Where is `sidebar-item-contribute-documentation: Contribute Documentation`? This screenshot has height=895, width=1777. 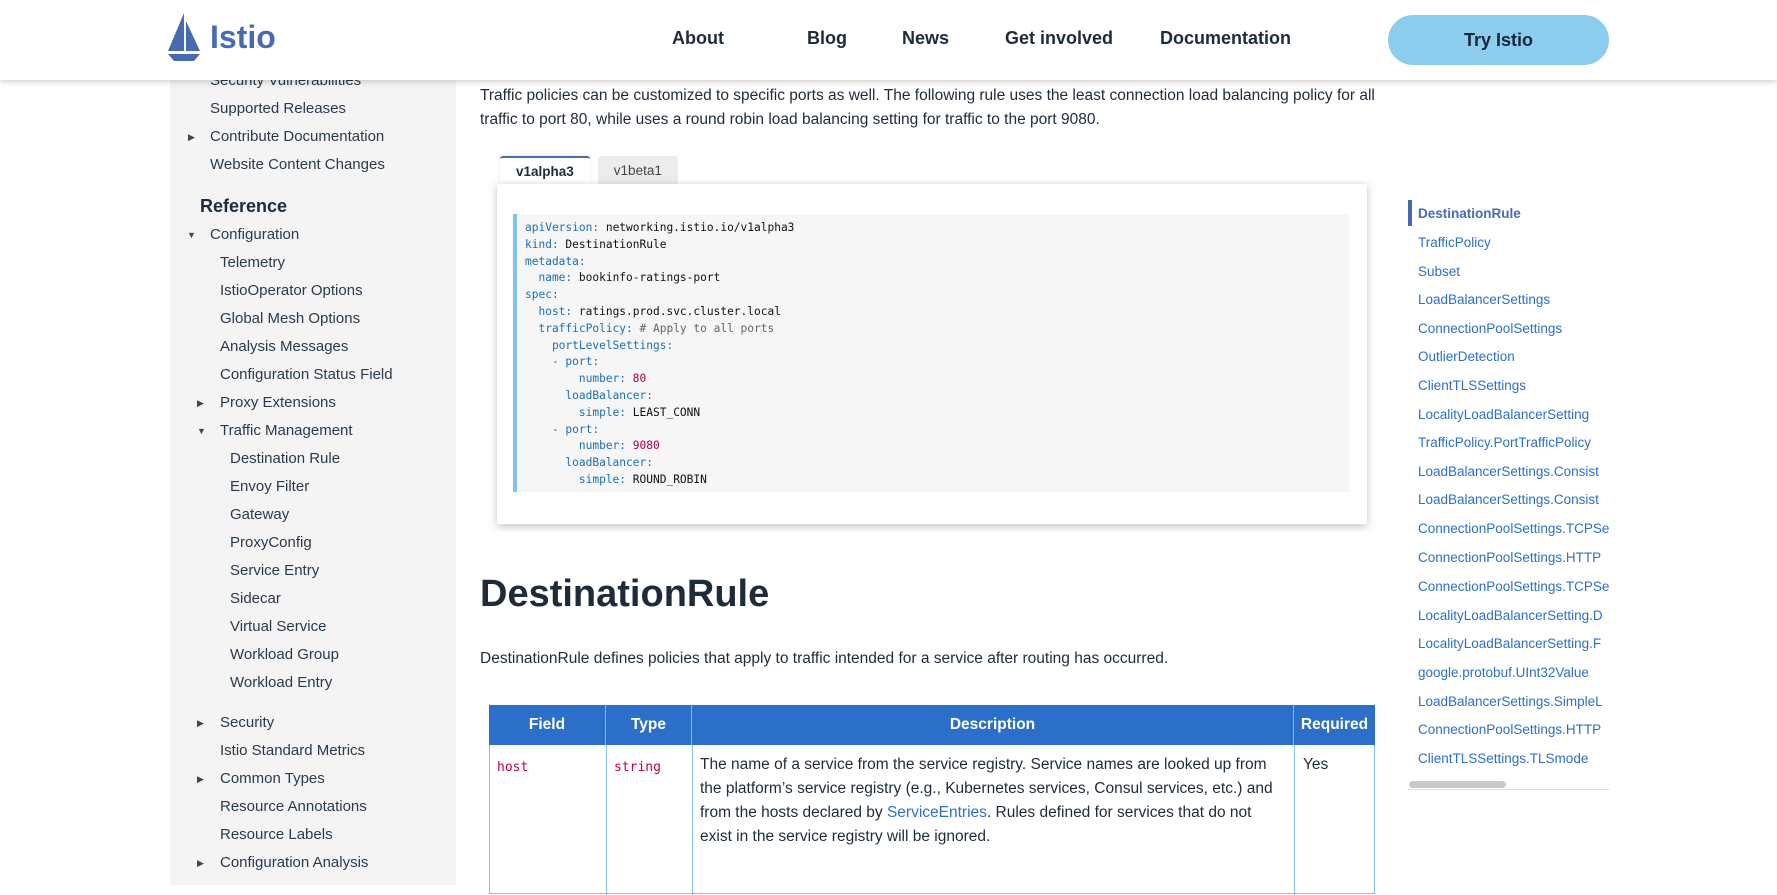 sidebar-item-contribute-documentation: Contribute Documentation is located at coordinates (297, 136).